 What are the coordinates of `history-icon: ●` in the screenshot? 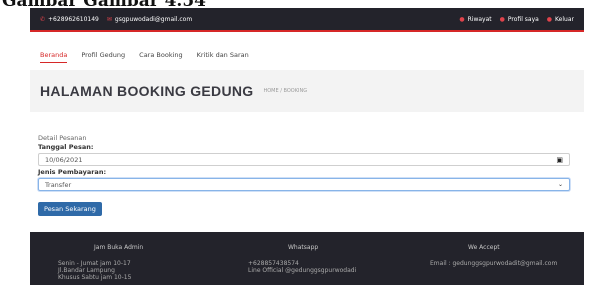 It's located at (462, 19).